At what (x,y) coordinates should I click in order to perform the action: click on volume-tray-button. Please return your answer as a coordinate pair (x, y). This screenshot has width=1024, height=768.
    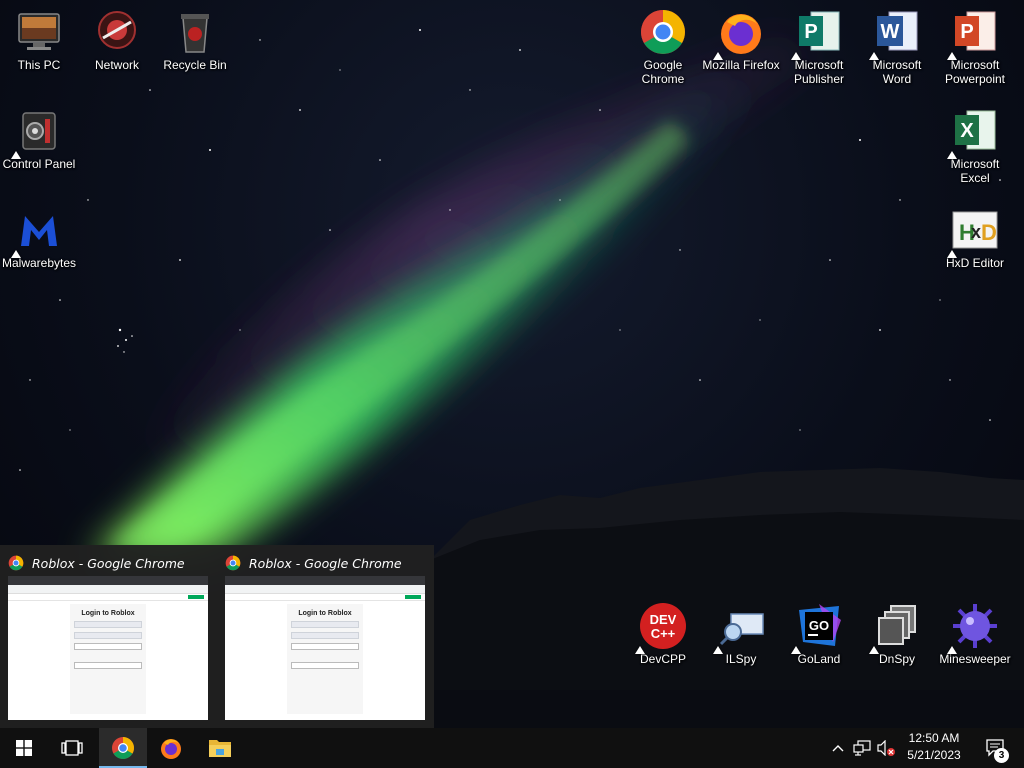
    Looking at the image, I should click on (886, 748).